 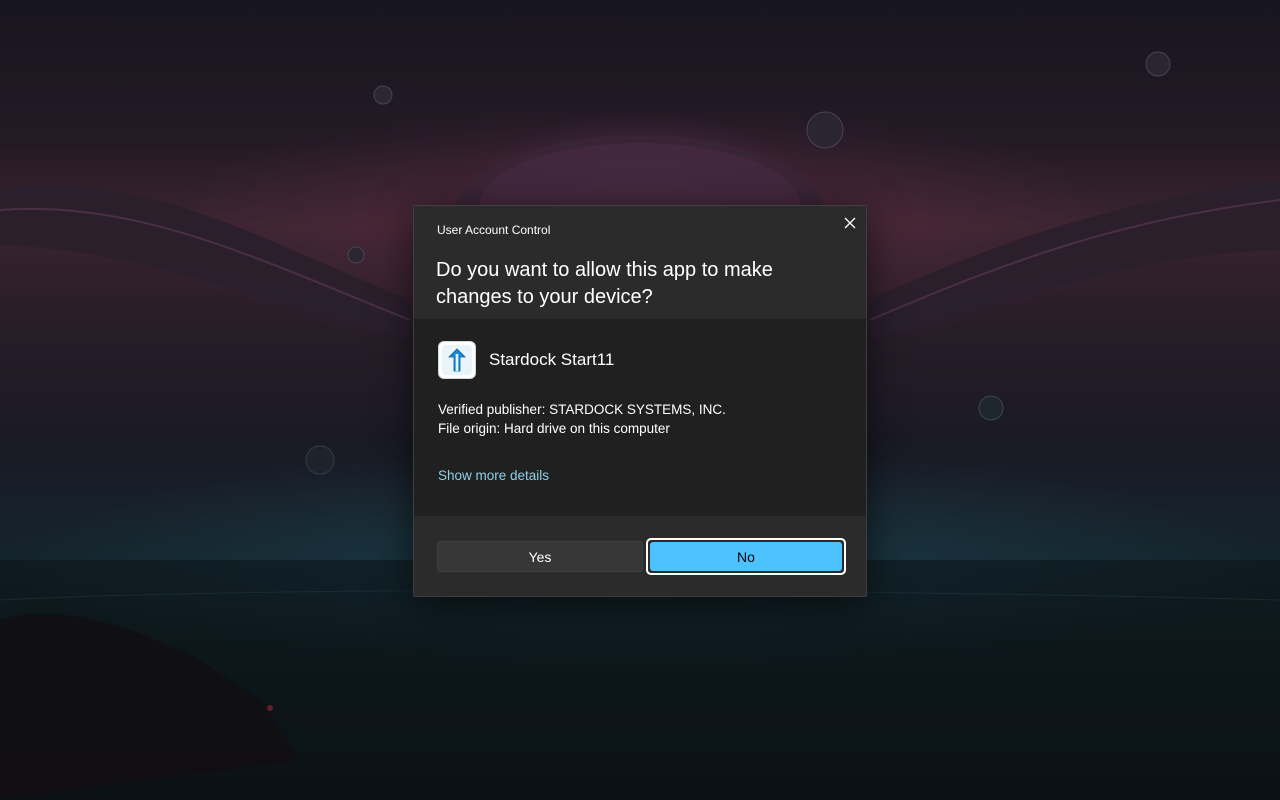 I want to click on close-icon, so click(x=850, y=223).